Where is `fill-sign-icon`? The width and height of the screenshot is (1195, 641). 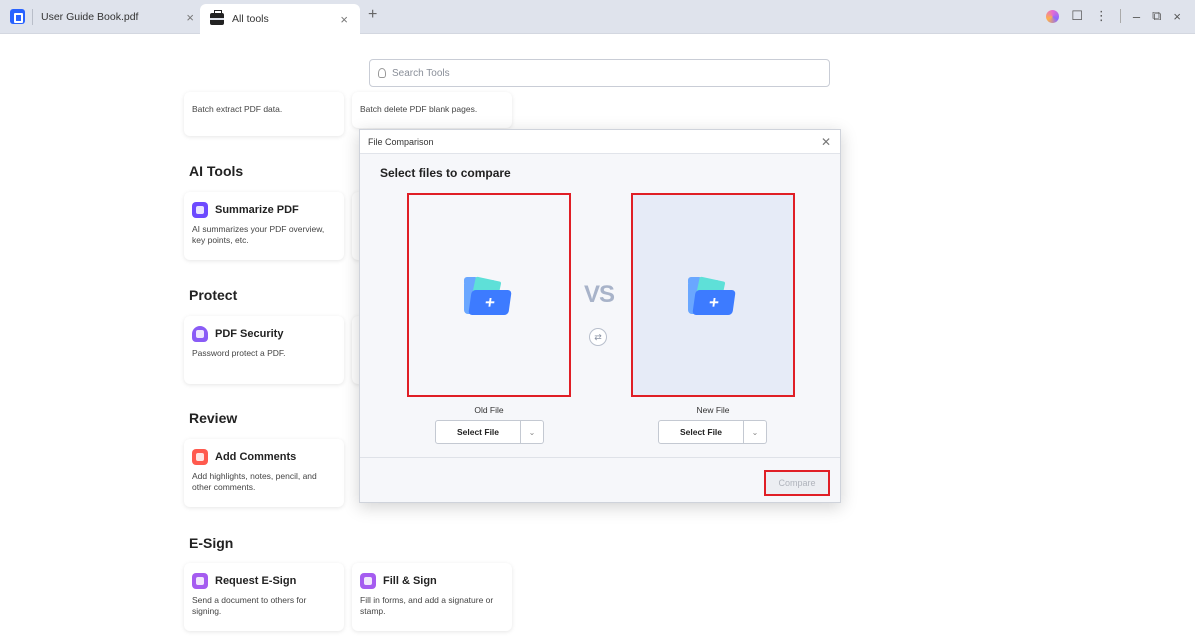 fill-sign-icon is located at coordinates (368, 581).